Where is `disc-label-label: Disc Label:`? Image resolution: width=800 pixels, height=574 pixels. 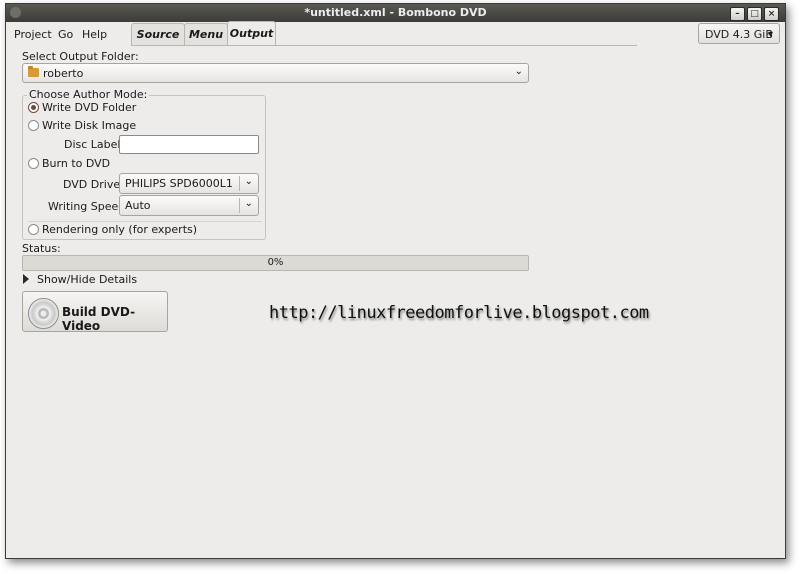
disc-label-label: Disc Label: is located at coordinates (94, 144).